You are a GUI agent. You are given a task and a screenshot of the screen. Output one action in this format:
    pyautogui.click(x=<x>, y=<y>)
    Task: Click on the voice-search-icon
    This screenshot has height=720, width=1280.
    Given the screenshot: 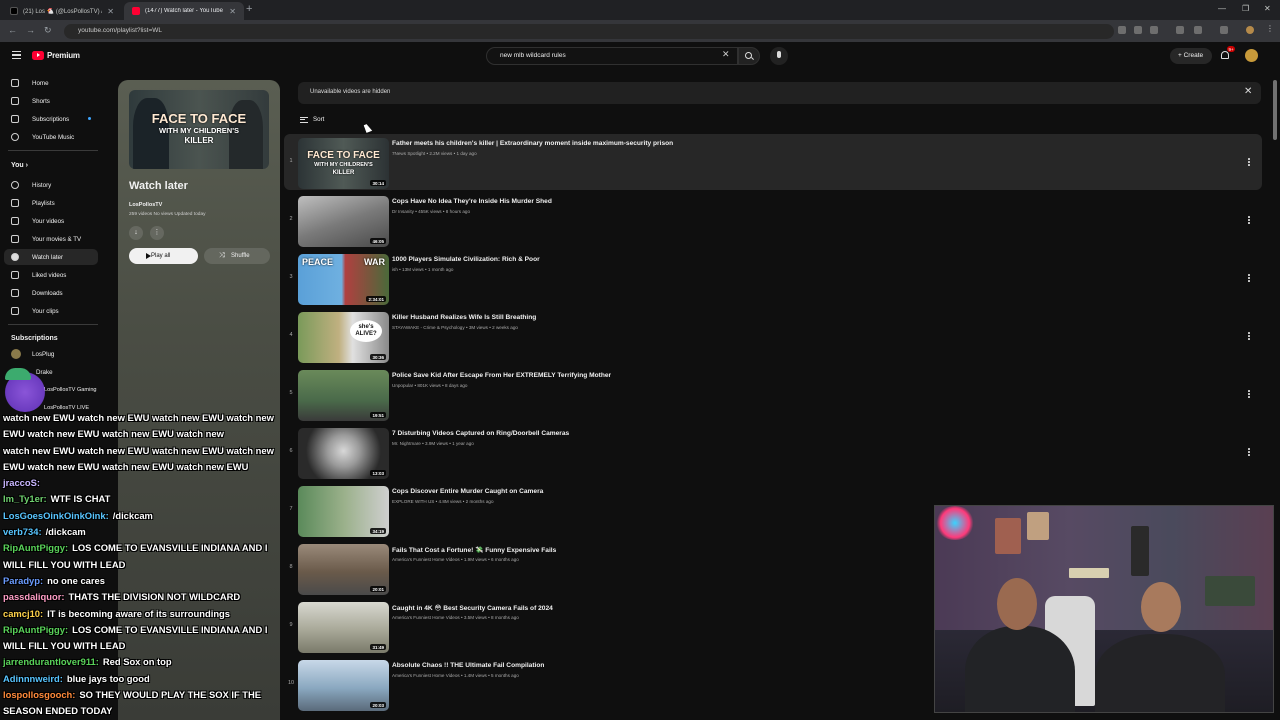 What is the action you would take?
    pyautogui.click(x=779, y=56)
    